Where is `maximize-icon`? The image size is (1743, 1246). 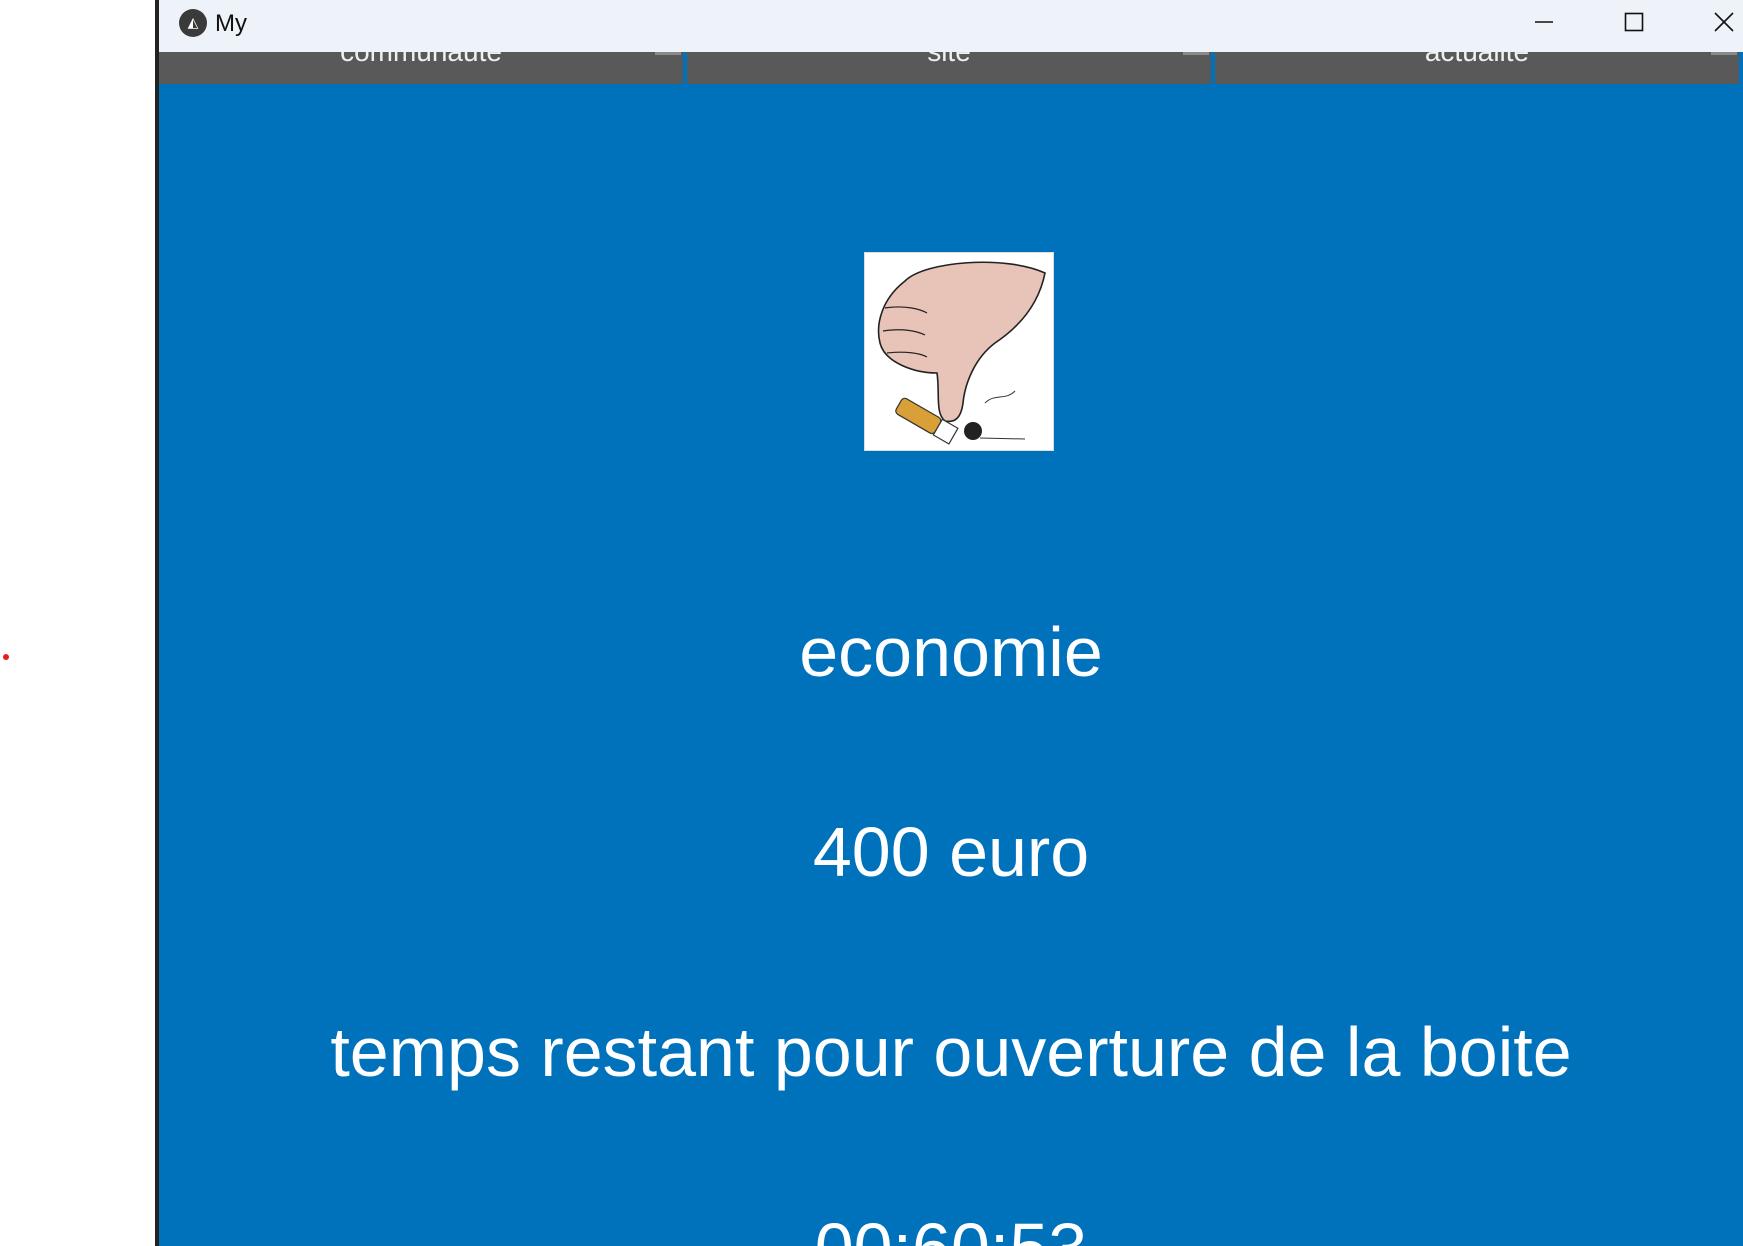 maximize-icon is located at coordinates (1634, 22).